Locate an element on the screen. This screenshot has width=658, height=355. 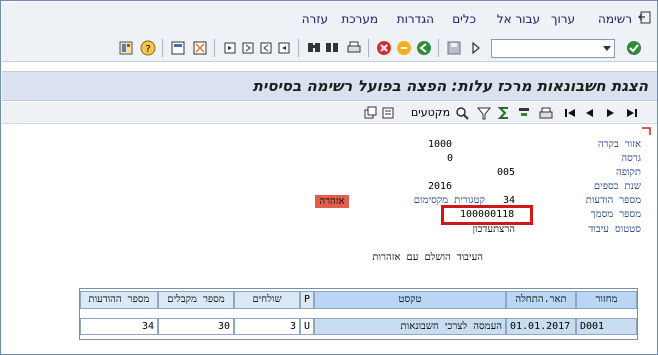
layout-icon is located at coordinates (126, 48).